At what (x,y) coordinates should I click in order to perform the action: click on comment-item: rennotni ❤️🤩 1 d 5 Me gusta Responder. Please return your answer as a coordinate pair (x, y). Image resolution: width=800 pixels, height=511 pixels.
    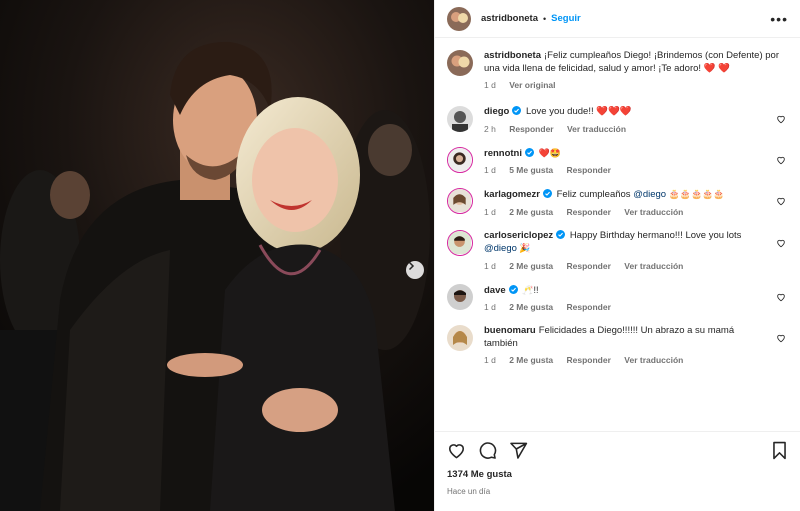
    Looking at the image, I should click on (617, 160).